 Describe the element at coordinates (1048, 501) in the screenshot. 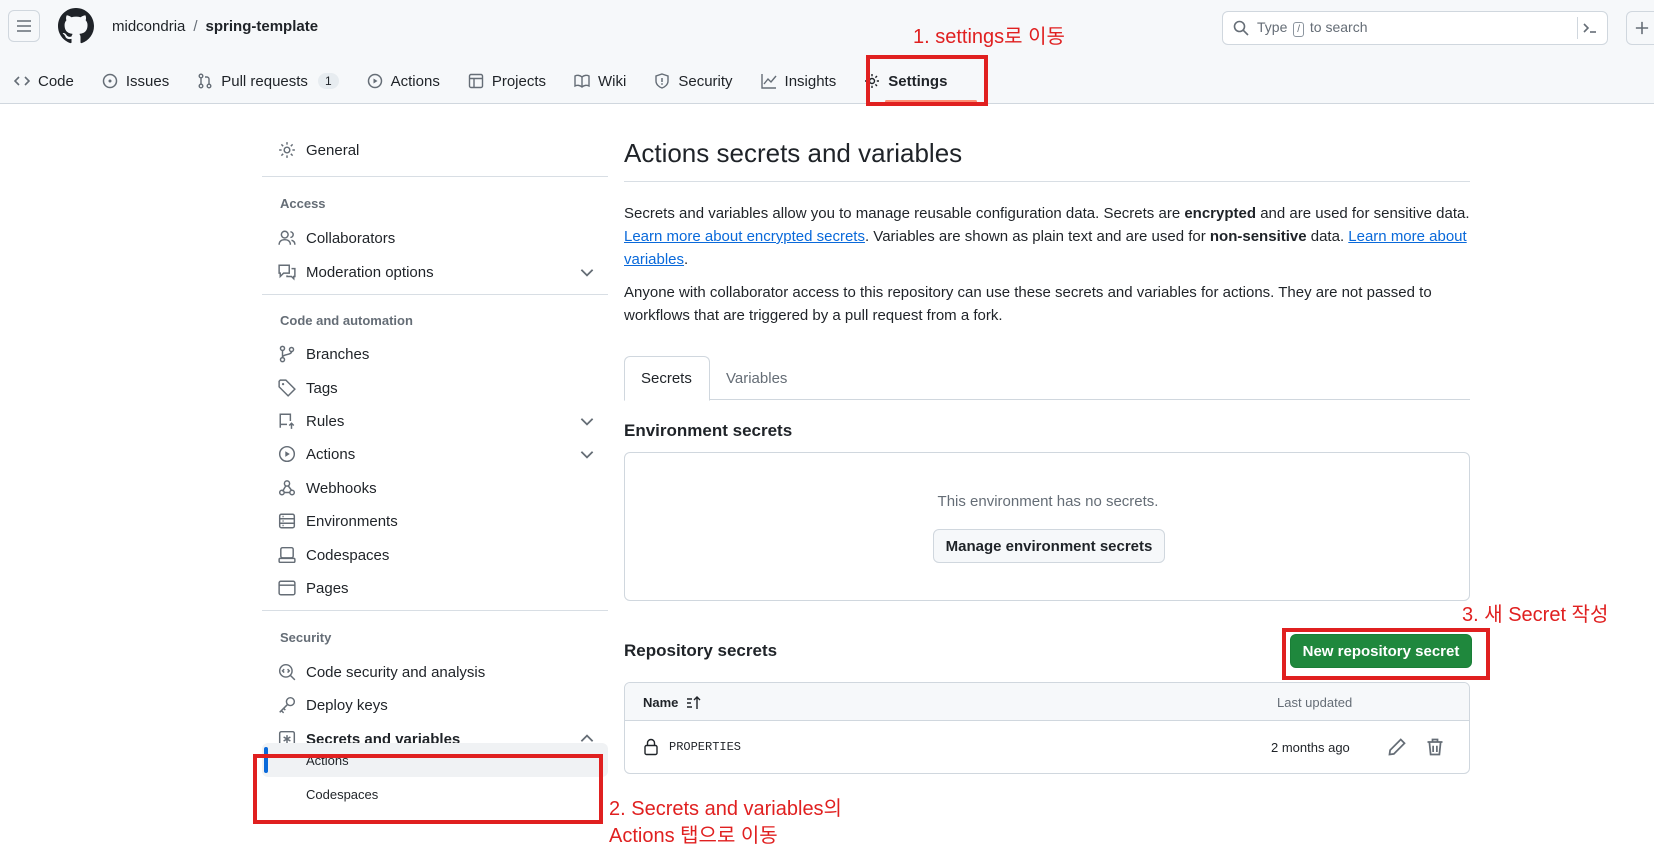

I see `empty-state-message: This environment has no secrets.` at that location.